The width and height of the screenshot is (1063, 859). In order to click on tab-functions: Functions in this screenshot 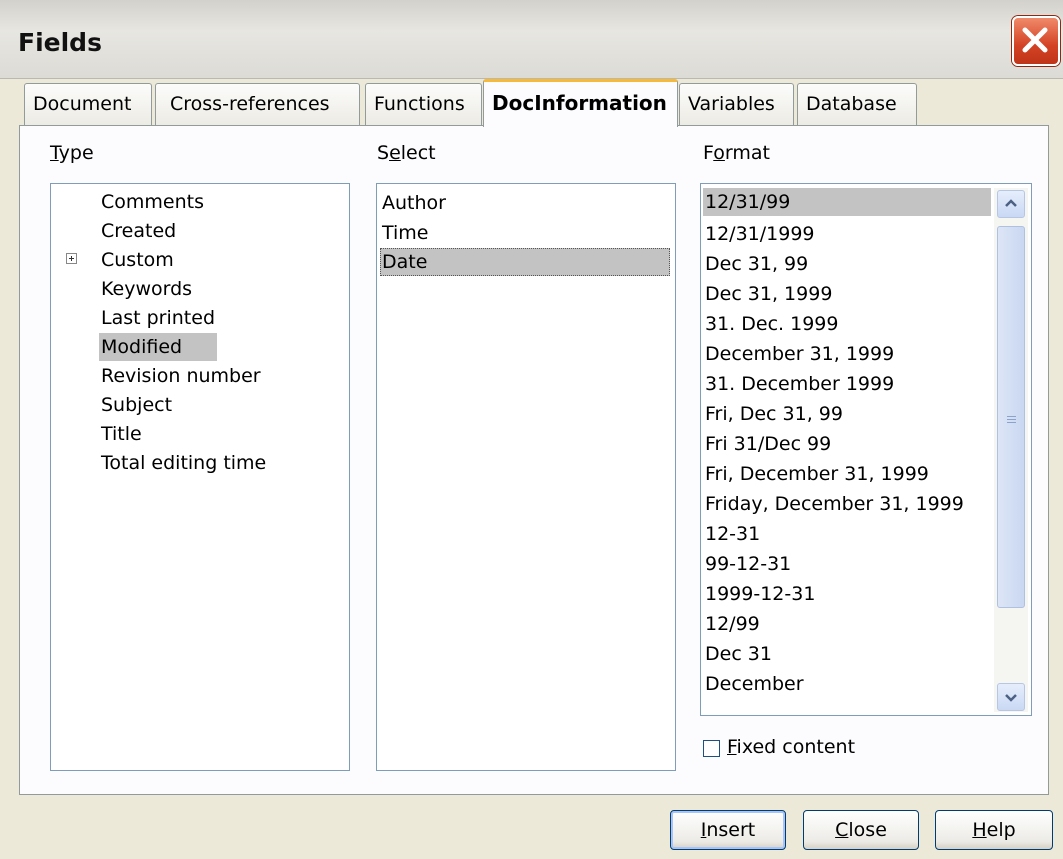, I will do `click(423, 104)`.